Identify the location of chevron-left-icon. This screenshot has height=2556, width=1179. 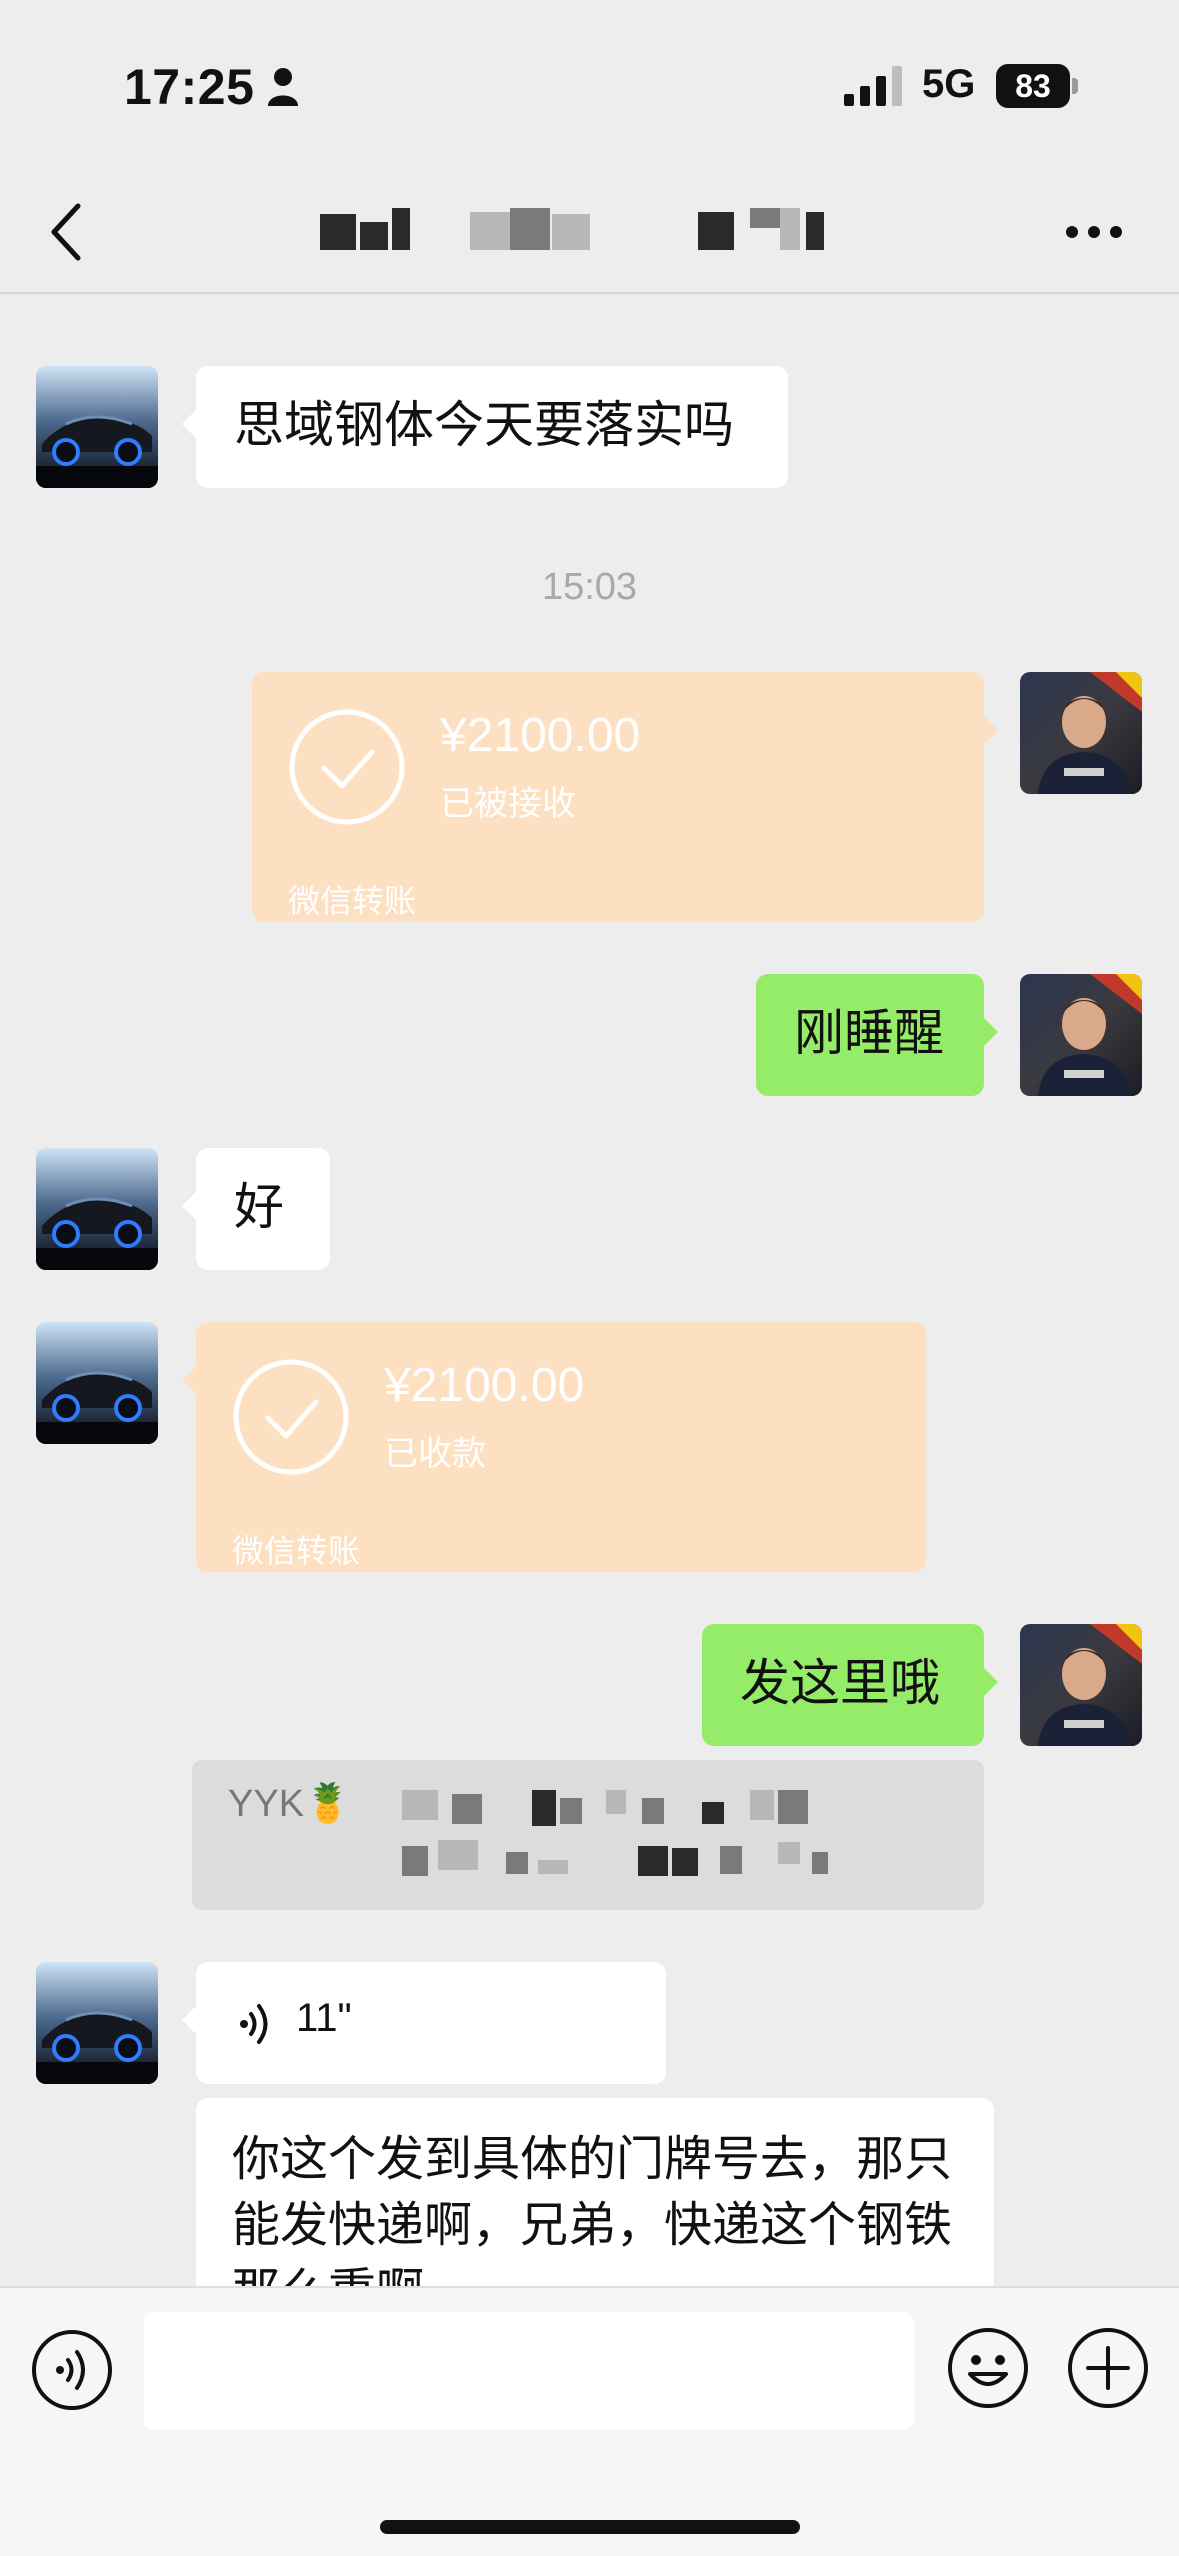
(68, 232).